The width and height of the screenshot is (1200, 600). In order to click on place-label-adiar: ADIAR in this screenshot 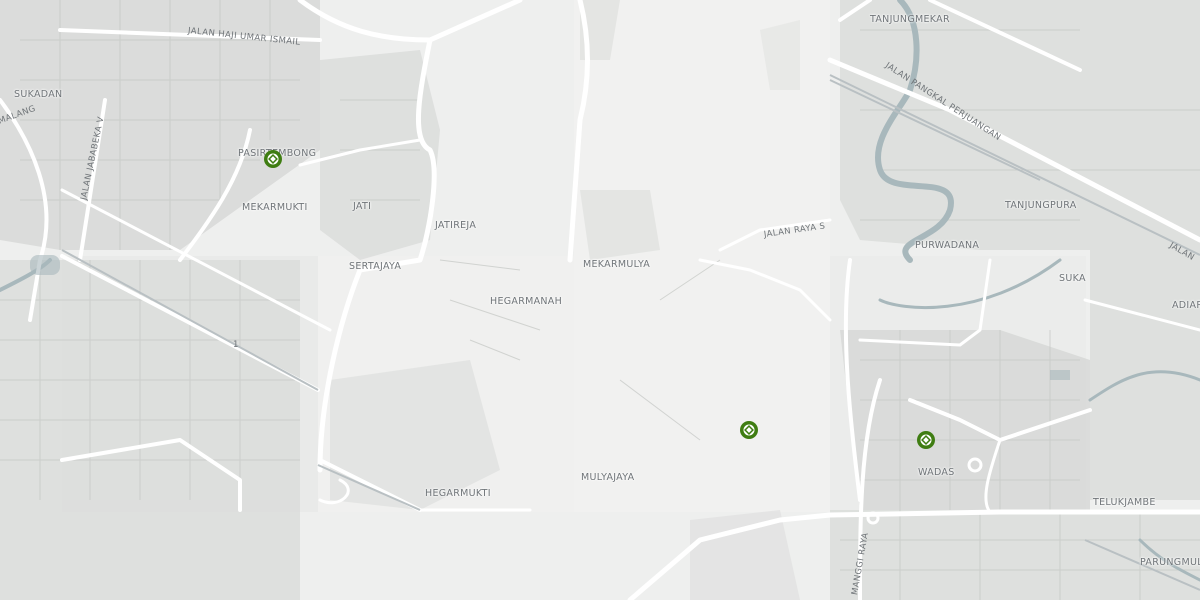, I will do `click(1186, 305)`.